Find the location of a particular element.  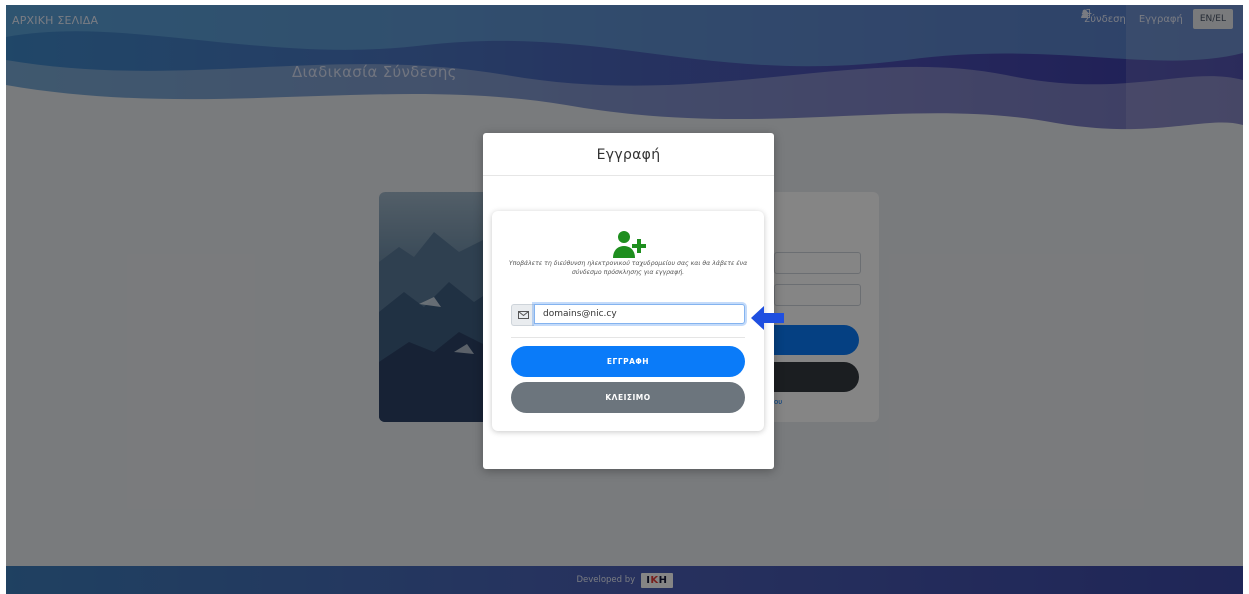

modal-title: Εγγραφή is located at coordinates (628, 155).